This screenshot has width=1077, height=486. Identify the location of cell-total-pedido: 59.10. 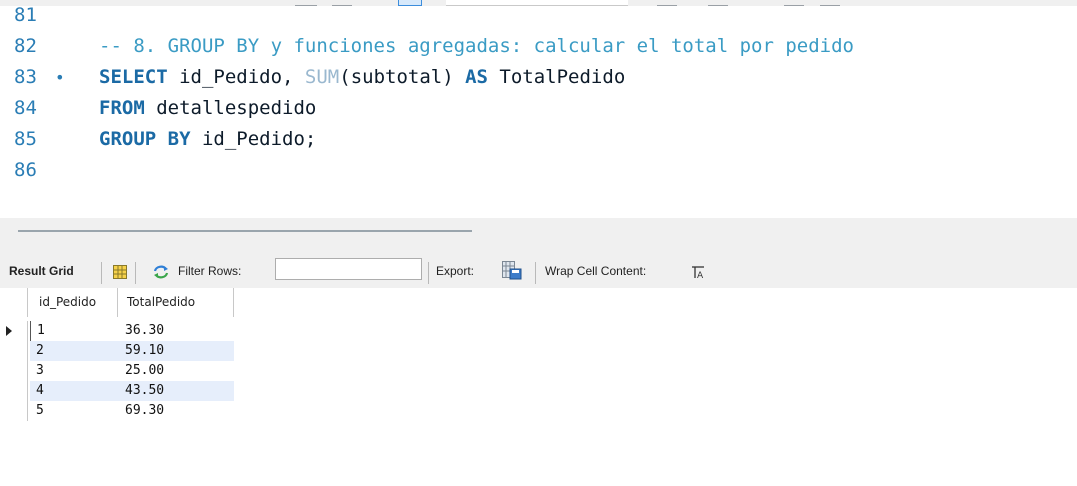
(176, 351).